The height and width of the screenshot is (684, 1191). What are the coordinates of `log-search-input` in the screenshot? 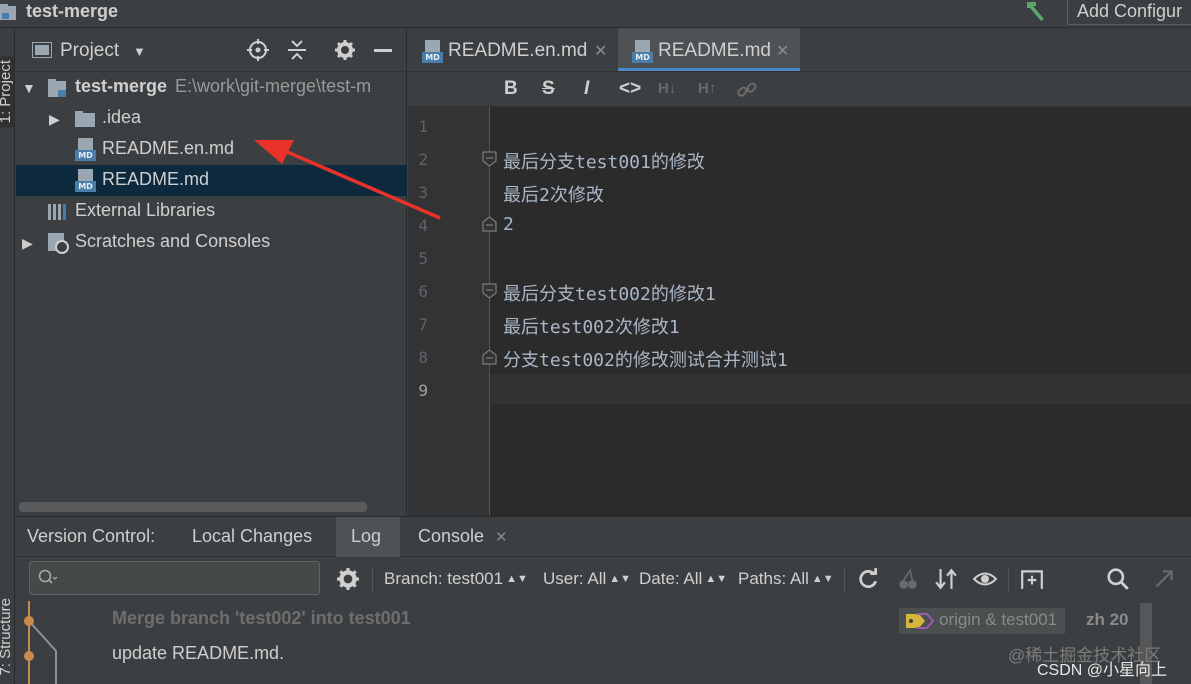 It's located at (174, 578).